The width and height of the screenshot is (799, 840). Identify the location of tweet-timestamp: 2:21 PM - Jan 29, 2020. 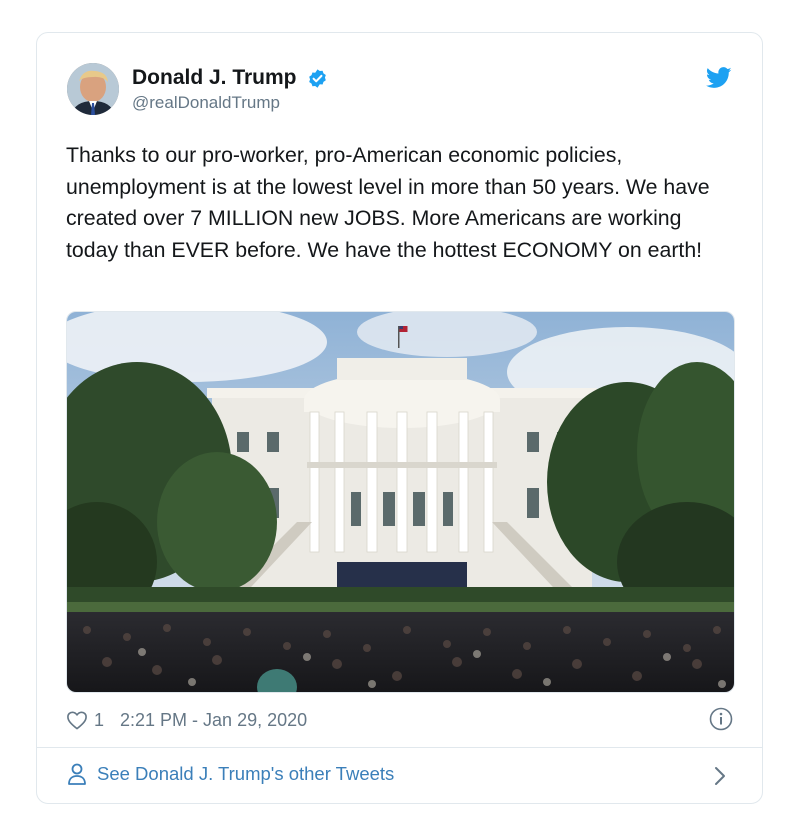
(213, 720).